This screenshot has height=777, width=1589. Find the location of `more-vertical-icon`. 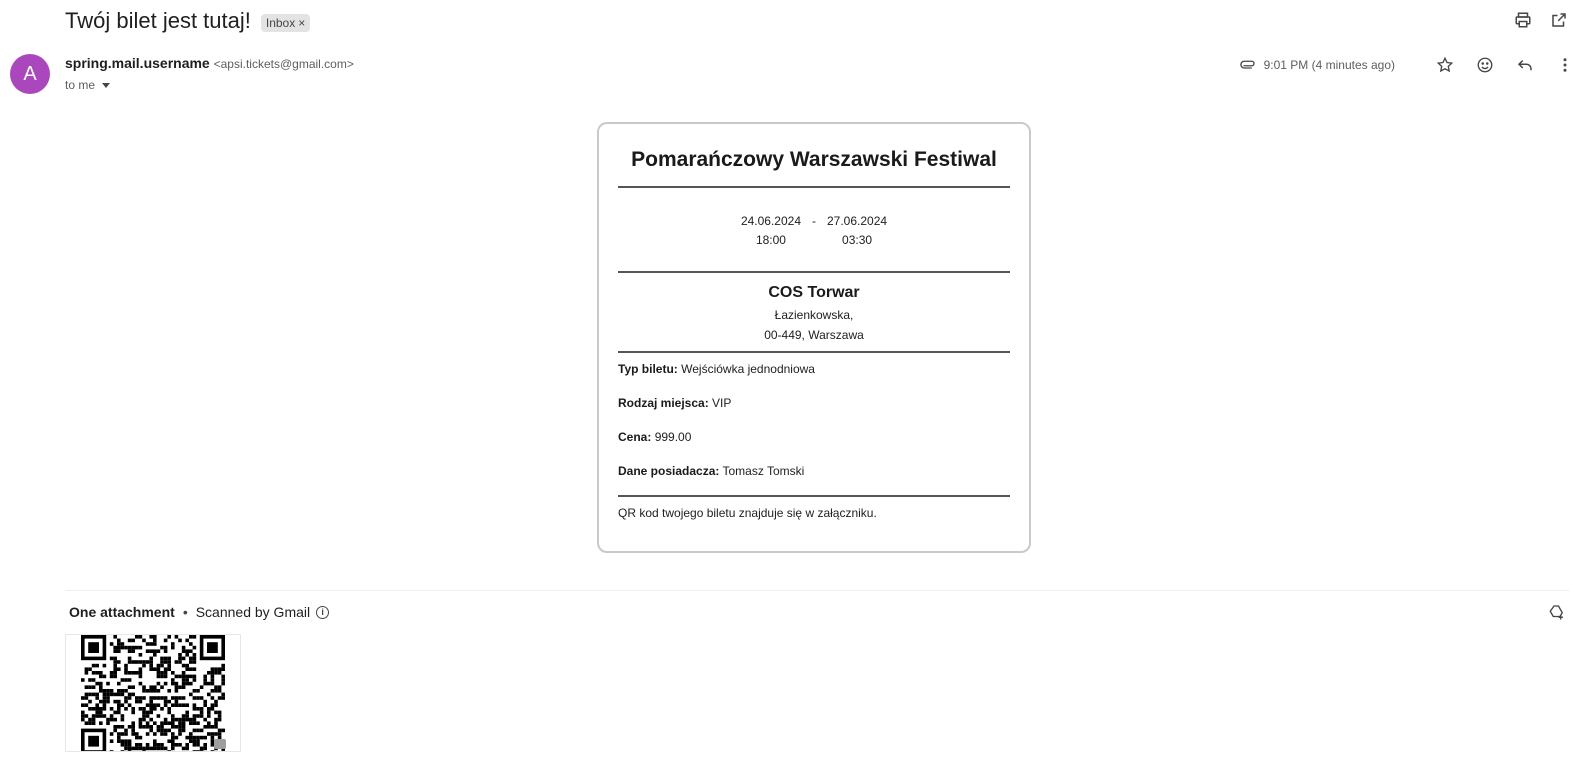

more-vertical-icon is located at coordinates (1565, 65).